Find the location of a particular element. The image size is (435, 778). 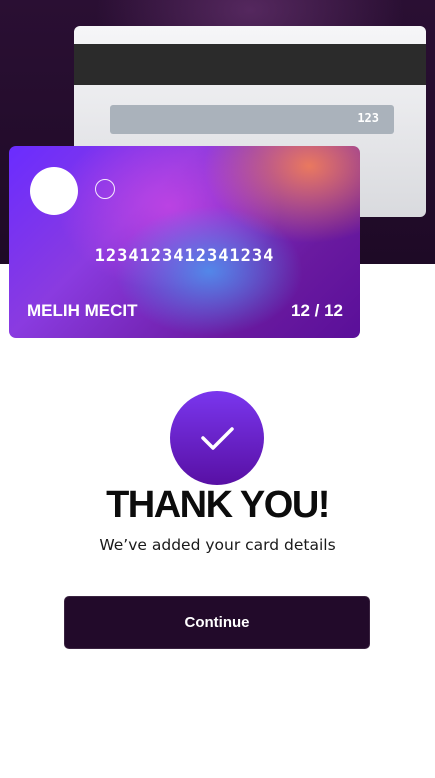

card-holder-name: MELIH MECIT is located at coordinates (82, 310).